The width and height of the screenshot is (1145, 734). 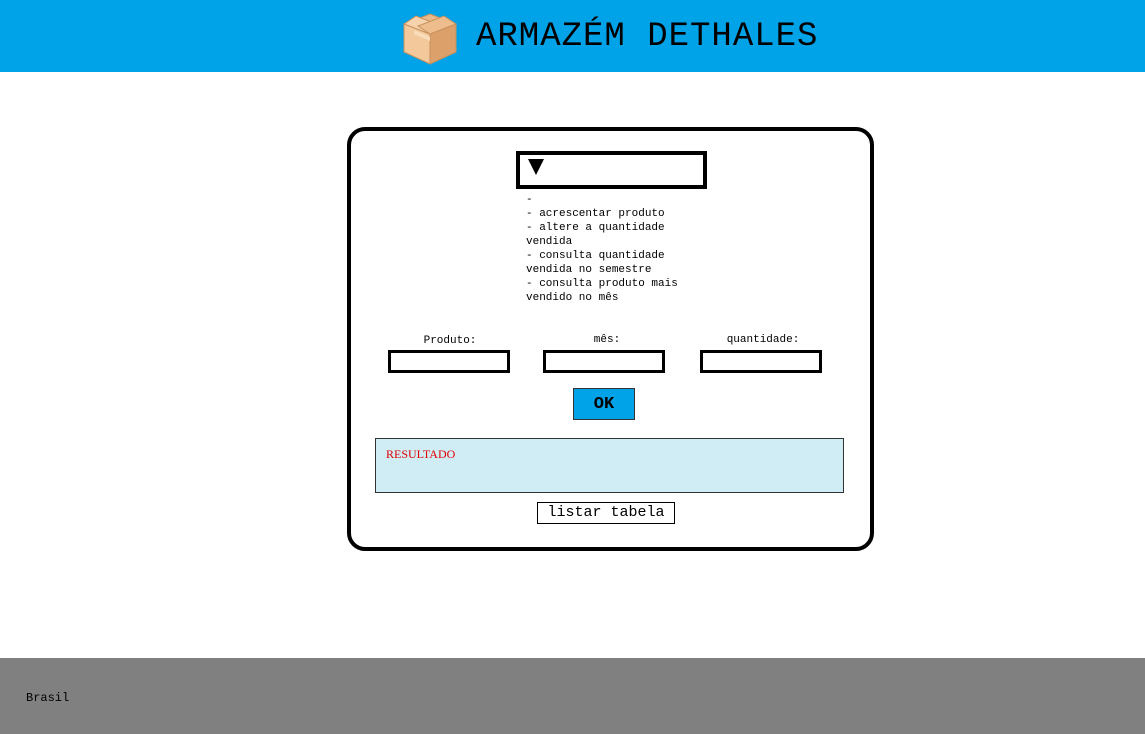 What do you see at coordinates (421, 454) in the screenshot?
I see `result-label: RESULTADO` at bounding box center [421, 454].